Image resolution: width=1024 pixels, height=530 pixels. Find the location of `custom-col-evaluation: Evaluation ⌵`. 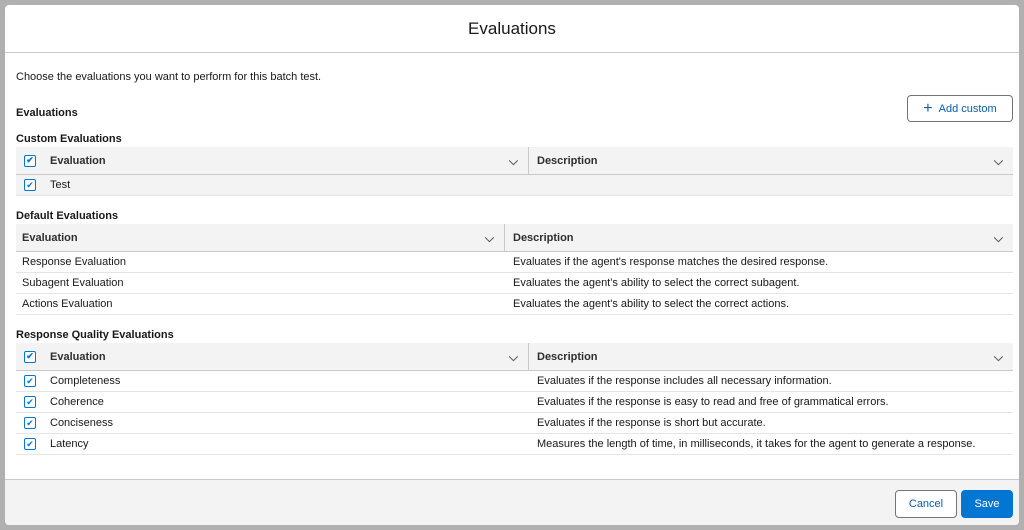

custom-col-evaluation: Evaluation ⌵ is located at coordinates (286, 160).